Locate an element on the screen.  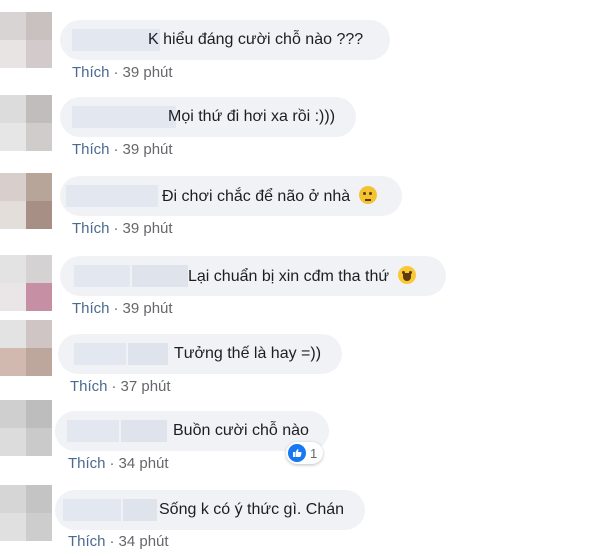
comment-text: Sống k có ý thức gì. Chán is located at coordinates (252, 509).